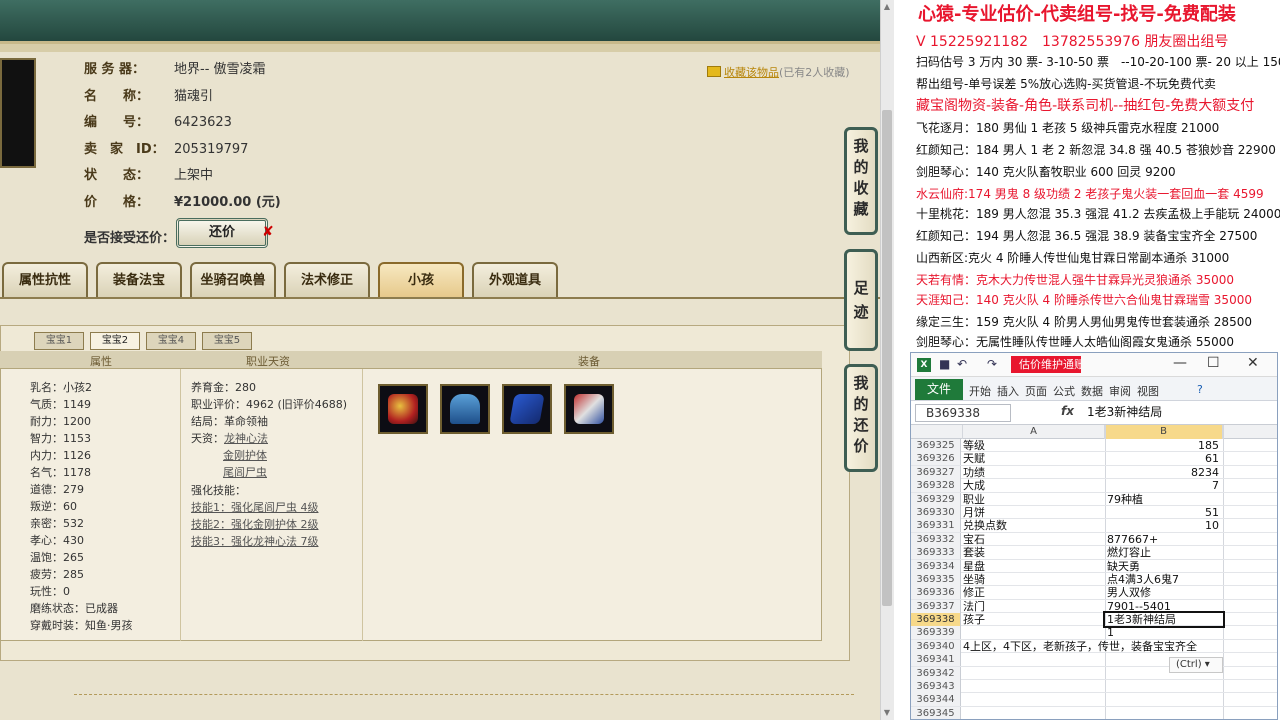  What do you see at coordinates (936, 566) in the screenshot?
I see `row-number: 369334` at bounding box center [936, 566].